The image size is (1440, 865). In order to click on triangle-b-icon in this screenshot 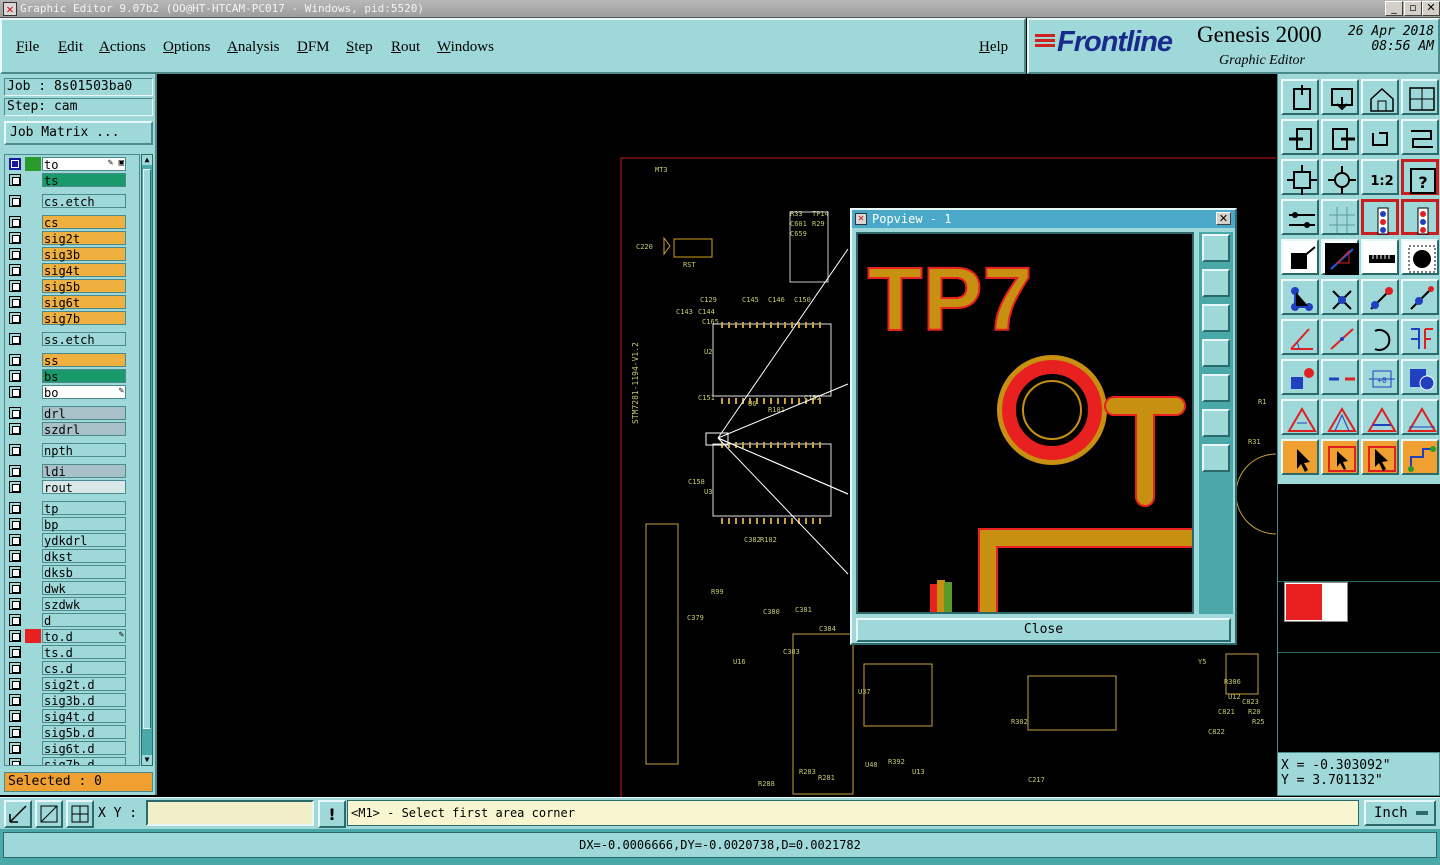, I will do `click(1340, 417)`.